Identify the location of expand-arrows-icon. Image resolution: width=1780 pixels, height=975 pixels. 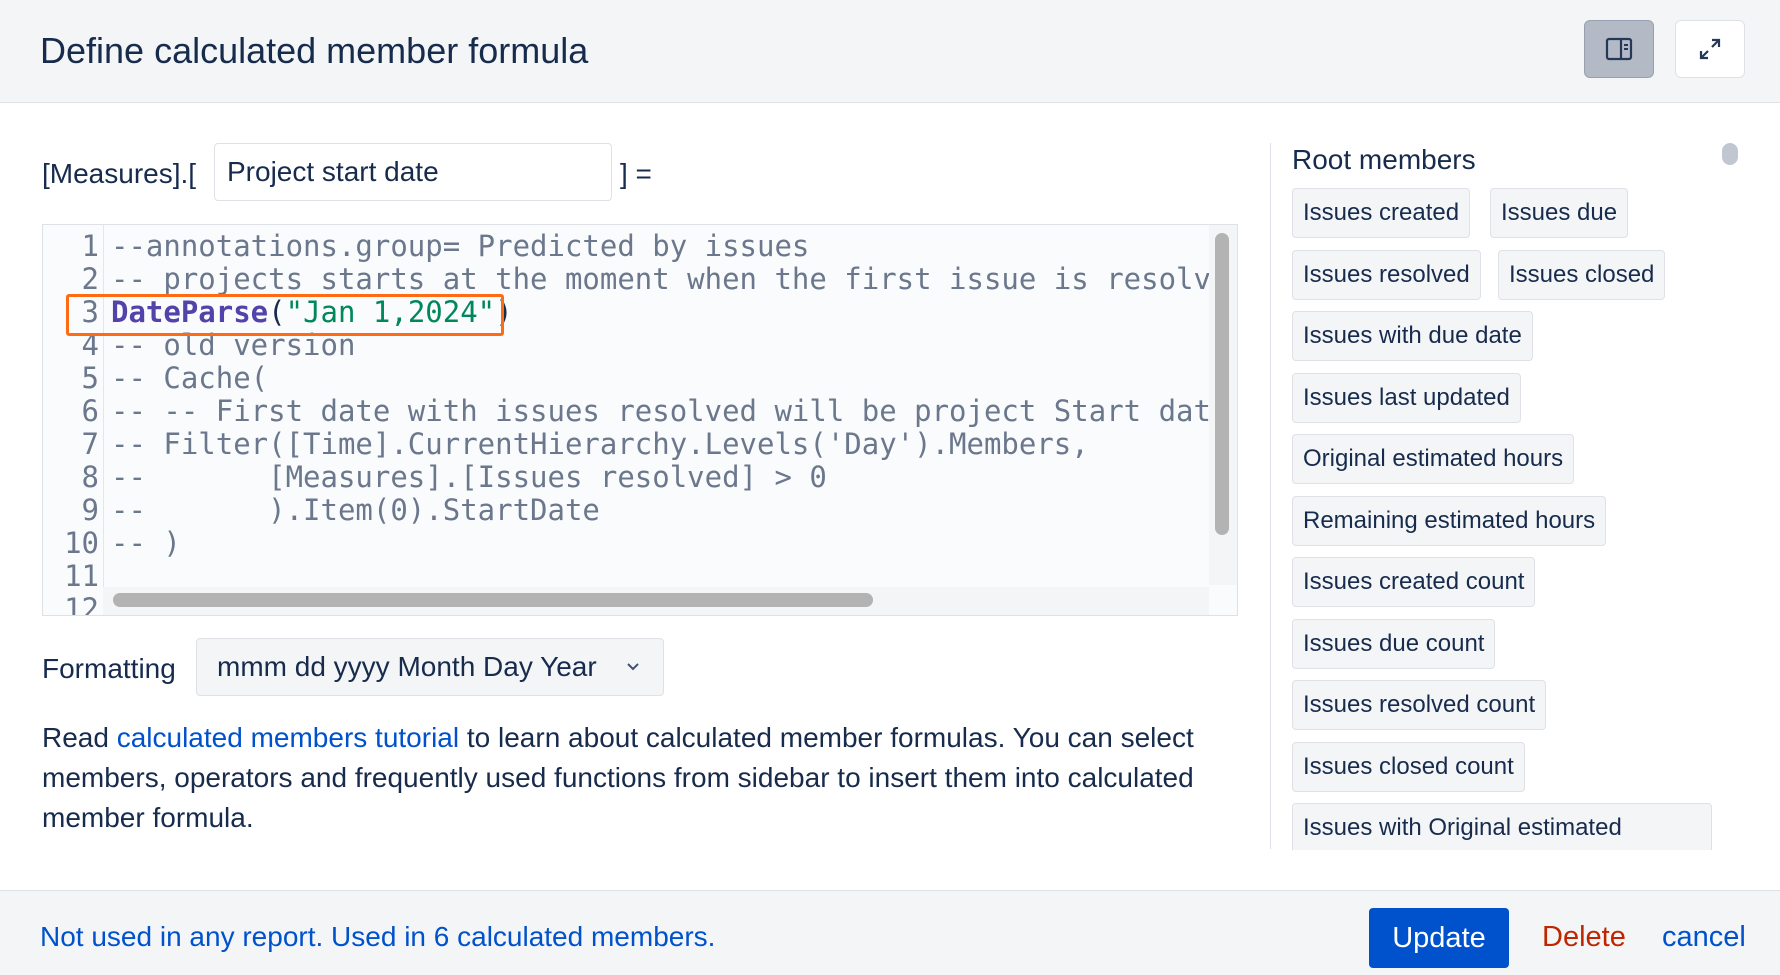
(1710, 49).